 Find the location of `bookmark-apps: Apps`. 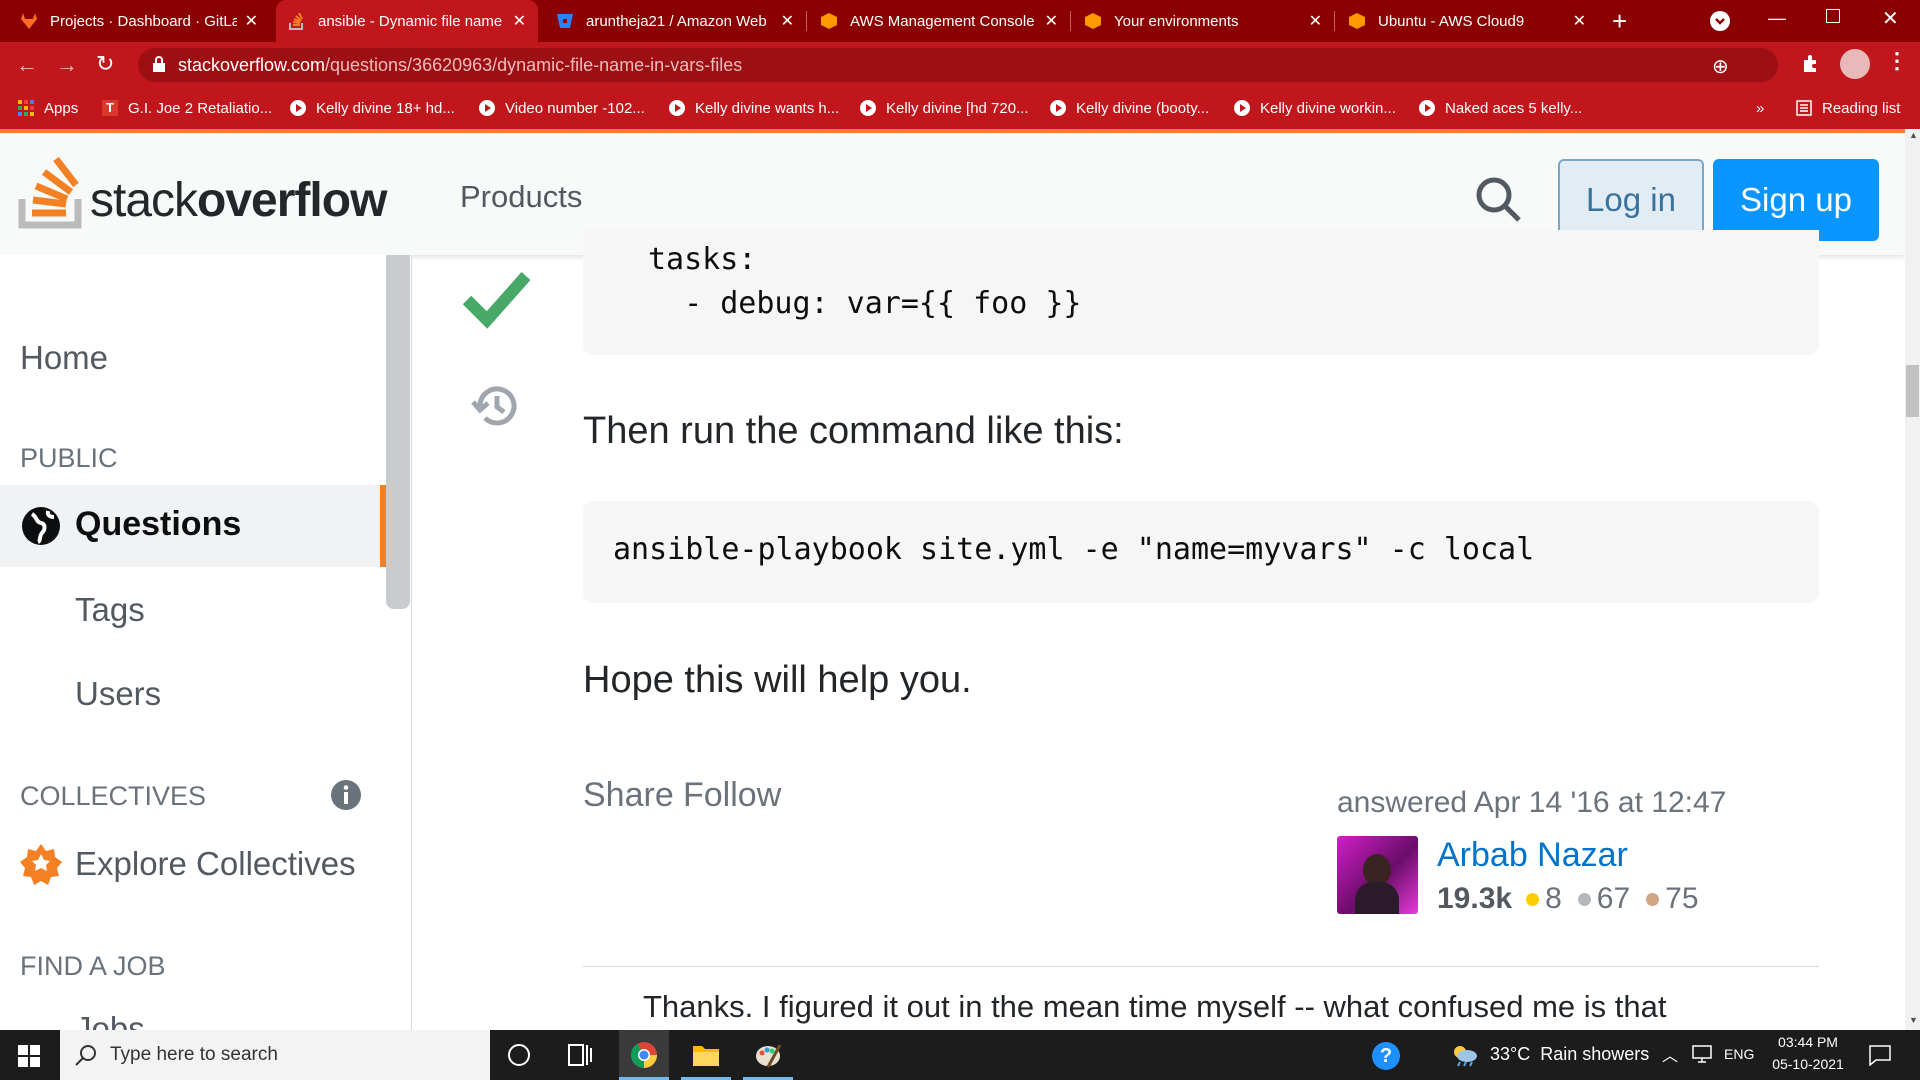

bookmark-apps: Apps is located at coordinates (48, 108).